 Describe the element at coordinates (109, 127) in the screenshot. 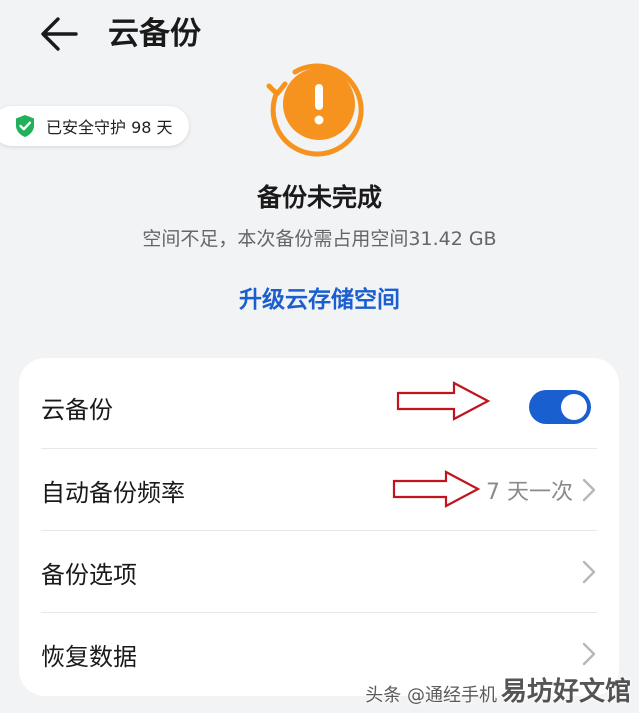

I see `protection-days-text: 已安全守护 98 天` at that location.